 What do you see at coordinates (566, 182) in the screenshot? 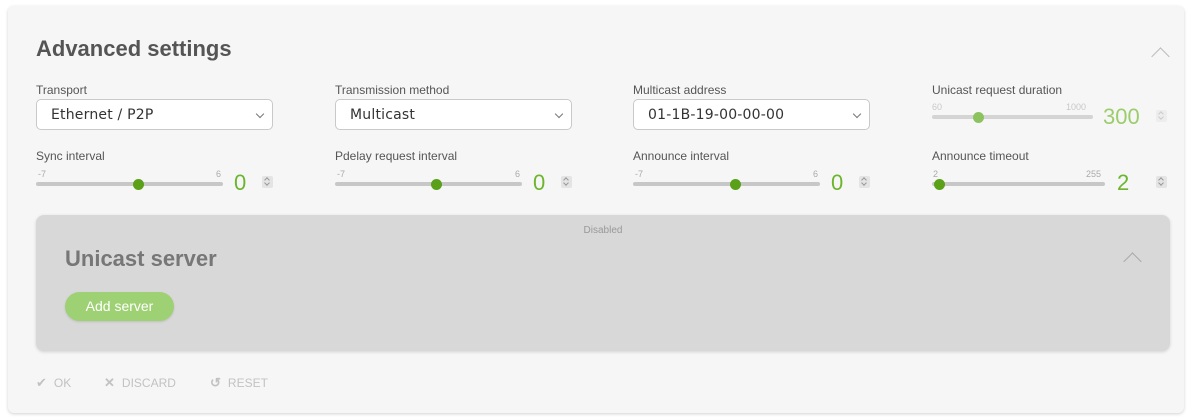
I see `pdelay-interval-spinner-icon` at bounding box center [566, 182].